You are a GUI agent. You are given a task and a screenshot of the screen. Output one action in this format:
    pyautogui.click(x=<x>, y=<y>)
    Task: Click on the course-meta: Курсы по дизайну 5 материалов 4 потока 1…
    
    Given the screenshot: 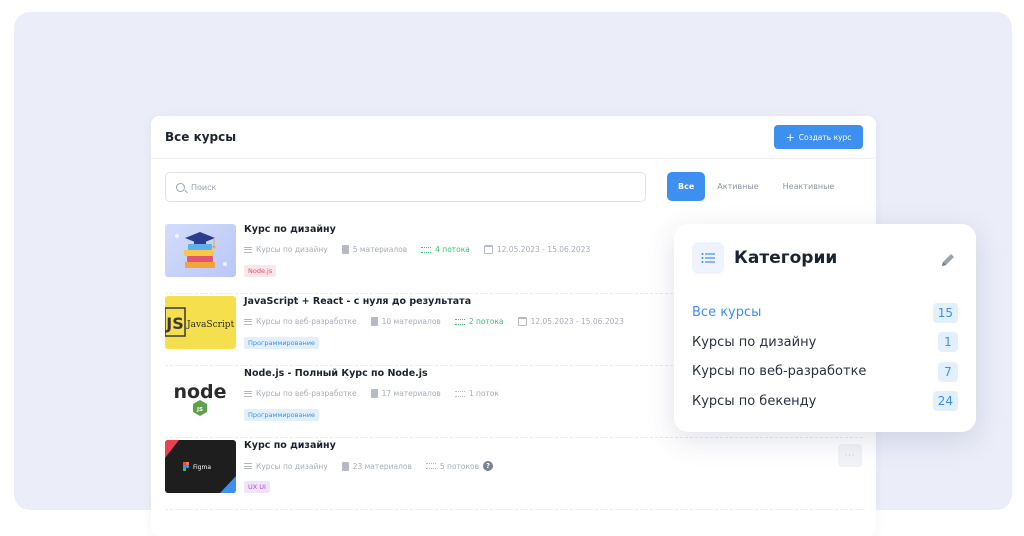 What is the action you would take?
    pyautogui.click(x=417, y=249)
    